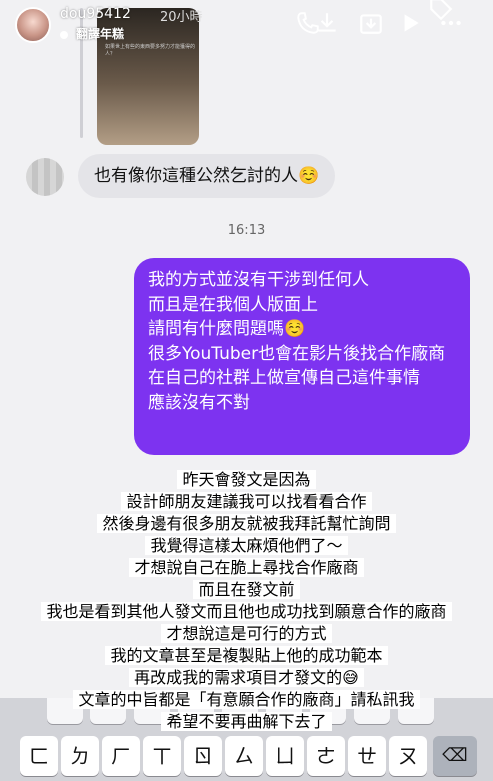 Image resolution: width=493 pixels, height=781 pixels. What do you see at coordinates (367, 756) in the screenshot?
I see `key-eh: ㄝ` at bounding box center [367, 756].